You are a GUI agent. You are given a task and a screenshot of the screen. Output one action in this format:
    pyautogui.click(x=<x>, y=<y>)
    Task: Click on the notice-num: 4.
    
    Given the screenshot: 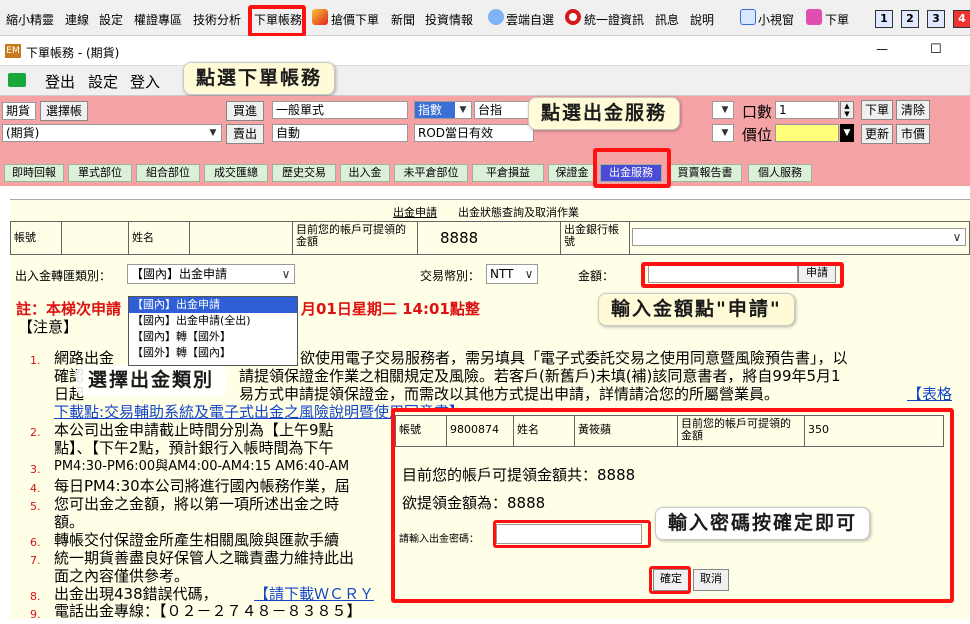 What is the action you would take?
    pyautogui.click(x=35, y=488)
    